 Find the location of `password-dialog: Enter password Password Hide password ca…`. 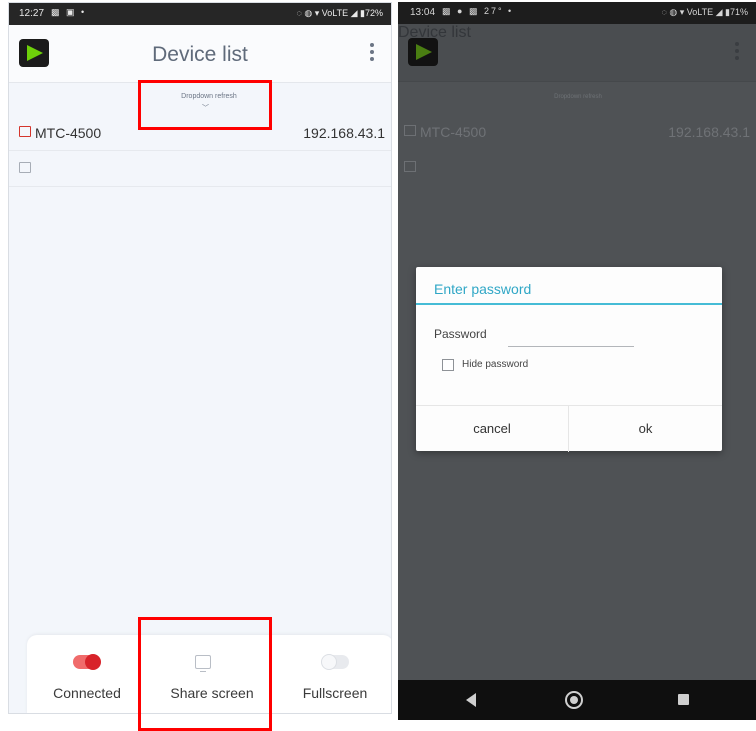

password-dialog: Enter password Password Hide password ca… is located at coordinates (569, 359).